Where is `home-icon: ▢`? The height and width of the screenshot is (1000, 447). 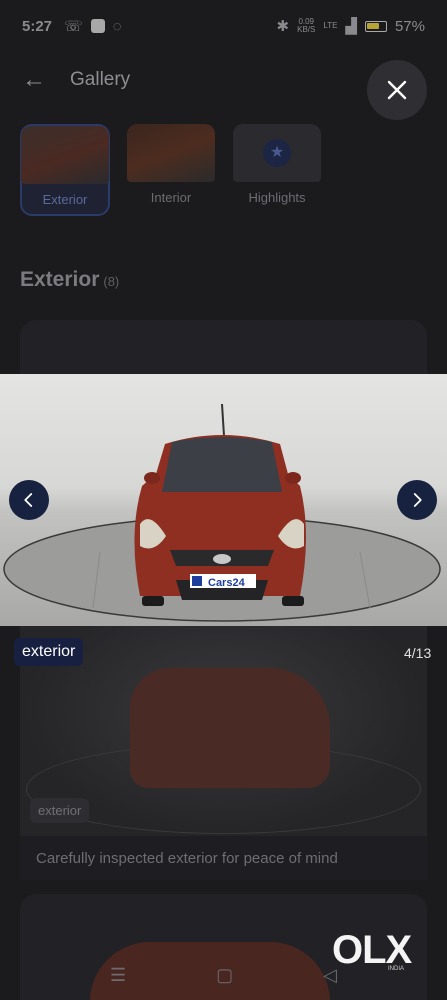 home-icon: ▢ is located at coordinates (224, 975).